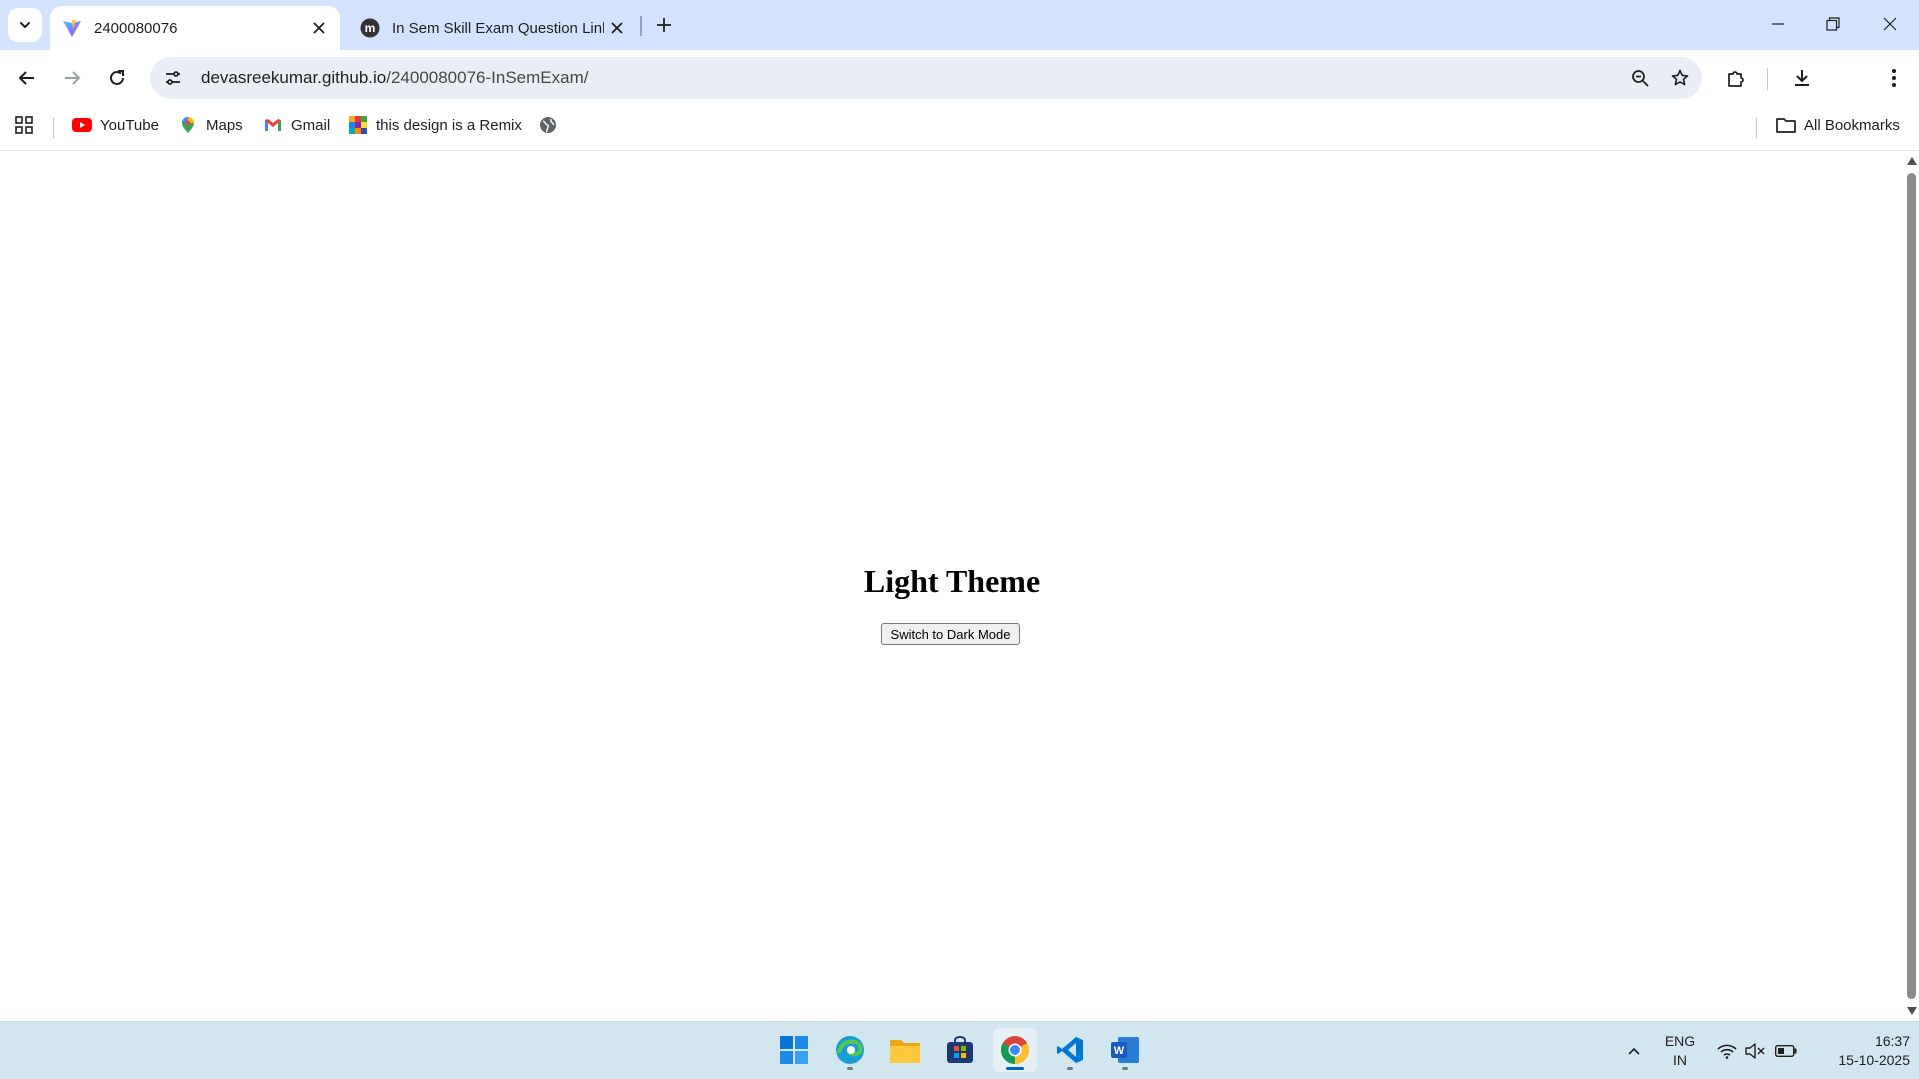  I want to click on battery-icon, so click(1786, 1051).